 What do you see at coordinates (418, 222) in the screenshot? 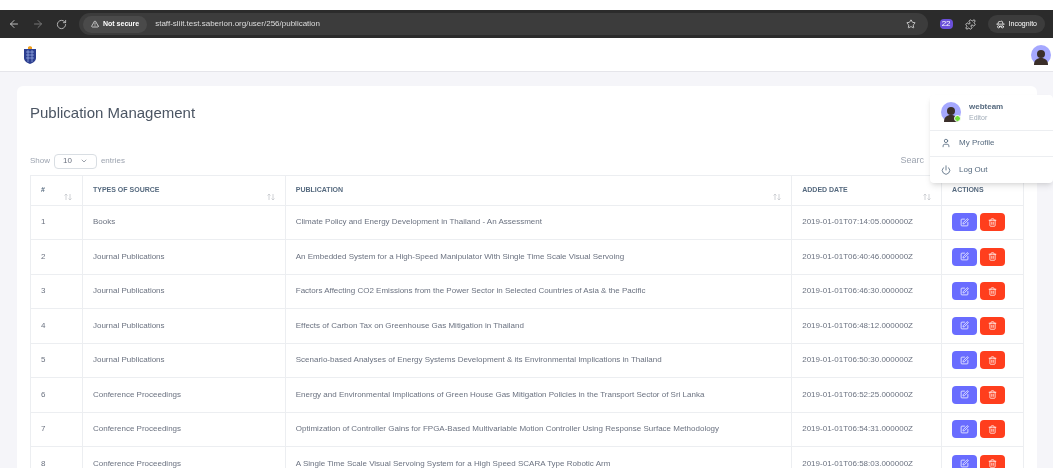
I see `table-cell: Climate Policy and Energy Development in Thailand - An Assessment` at bounding box center [418, 222].